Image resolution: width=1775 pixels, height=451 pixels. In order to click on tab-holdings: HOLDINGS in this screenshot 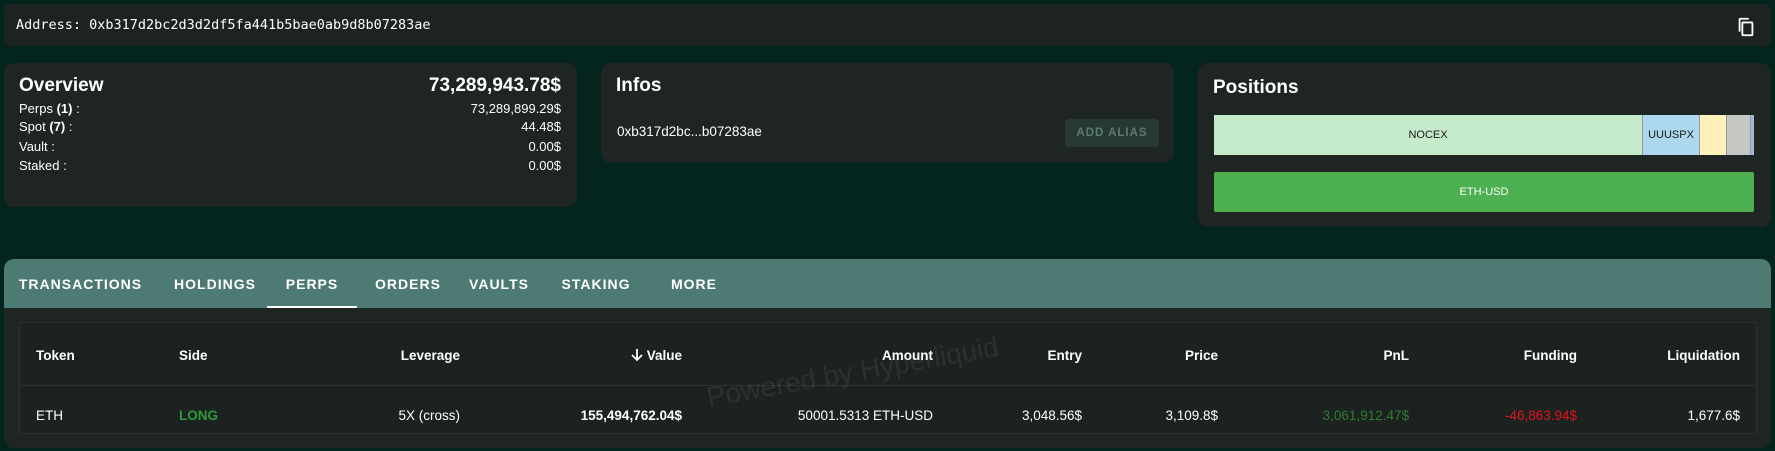, I will do `click(215, 283)`.